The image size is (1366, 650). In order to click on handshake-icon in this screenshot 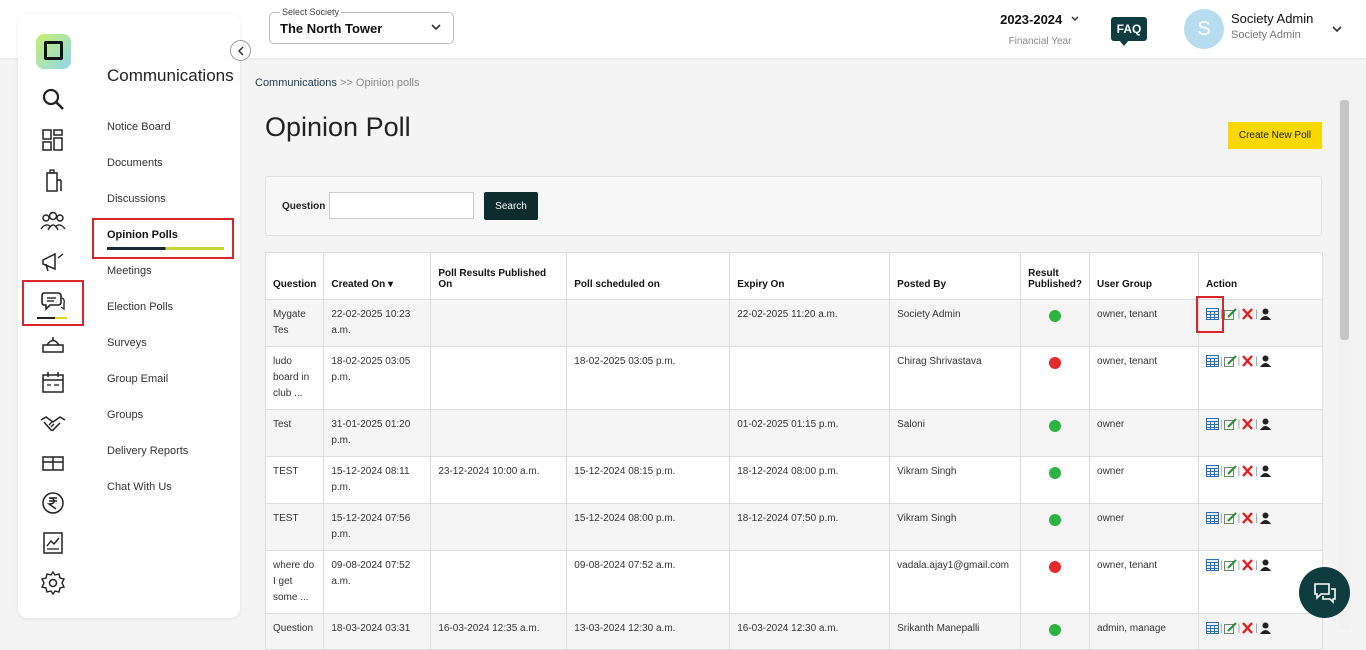, I will do `click(53, 423)`.